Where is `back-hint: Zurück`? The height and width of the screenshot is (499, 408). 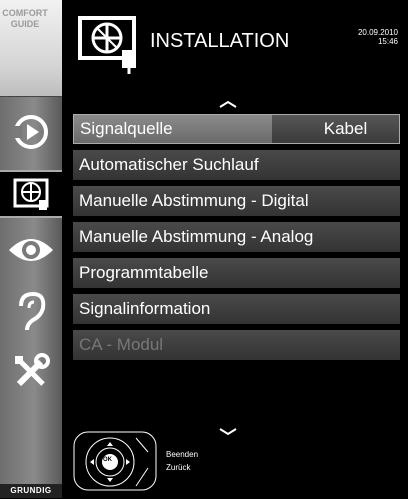
back-hint: Zurück is located at coordinates (178, 467).